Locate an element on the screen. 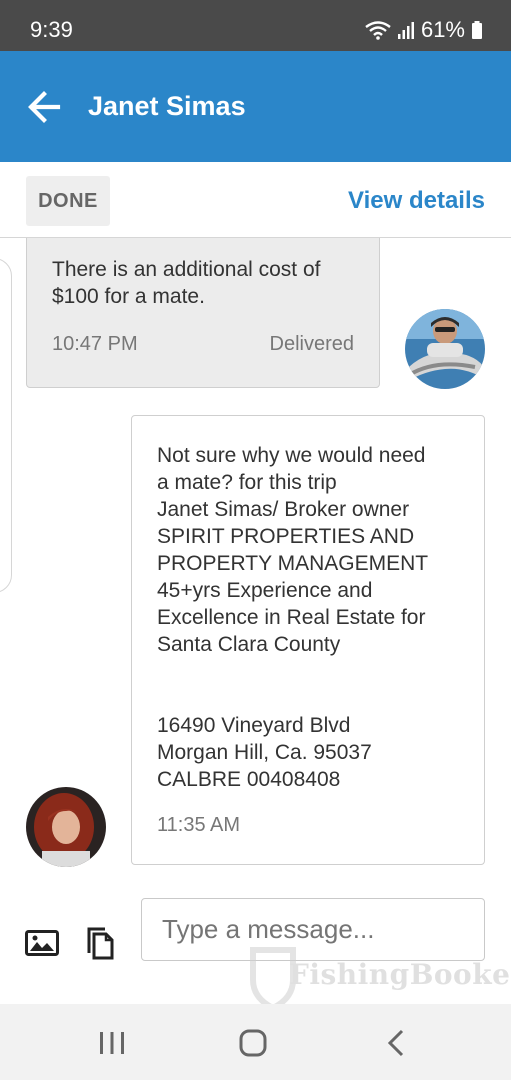  captain-avatar is located at coordinates (445, 349).